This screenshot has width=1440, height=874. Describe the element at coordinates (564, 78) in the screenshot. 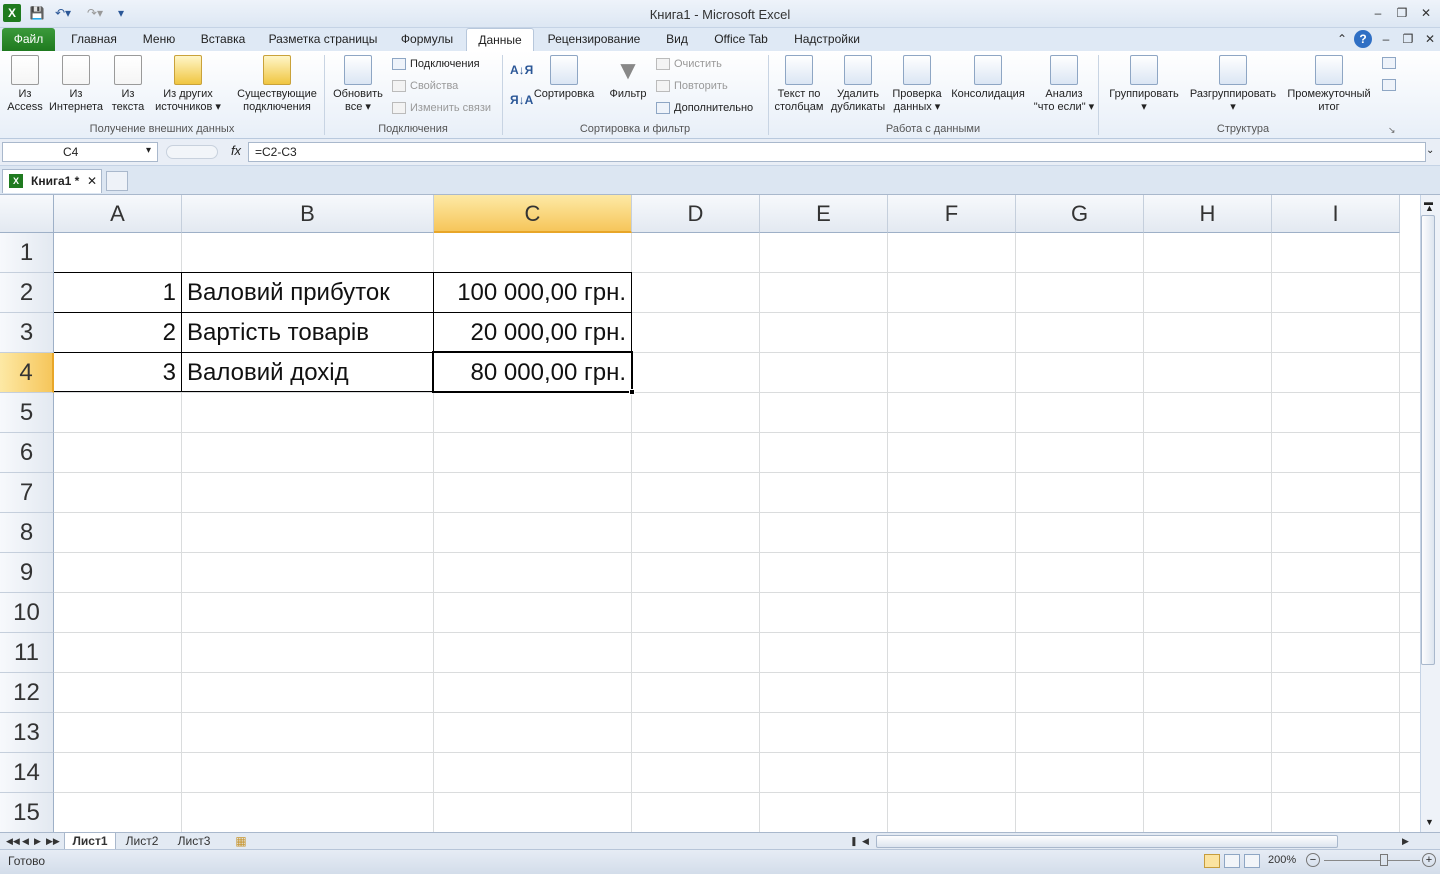

I see `sort-button: Сортировка` at that location.